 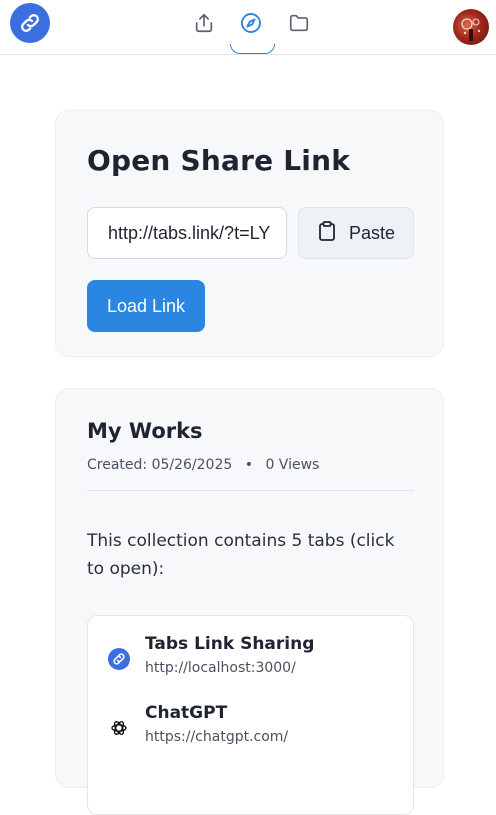 What do you see at coordinates (250, 490) in the screenshot?
I see `divider` at bounding box center [250, 490].